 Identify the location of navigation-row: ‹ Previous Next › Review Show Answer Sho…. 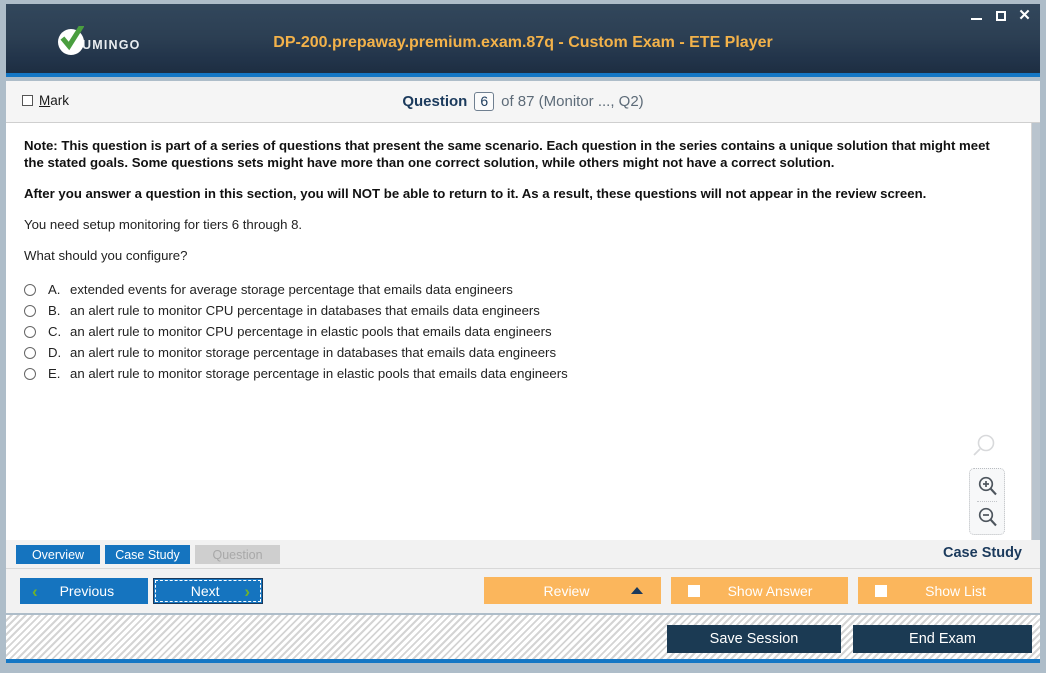
(523, 591).